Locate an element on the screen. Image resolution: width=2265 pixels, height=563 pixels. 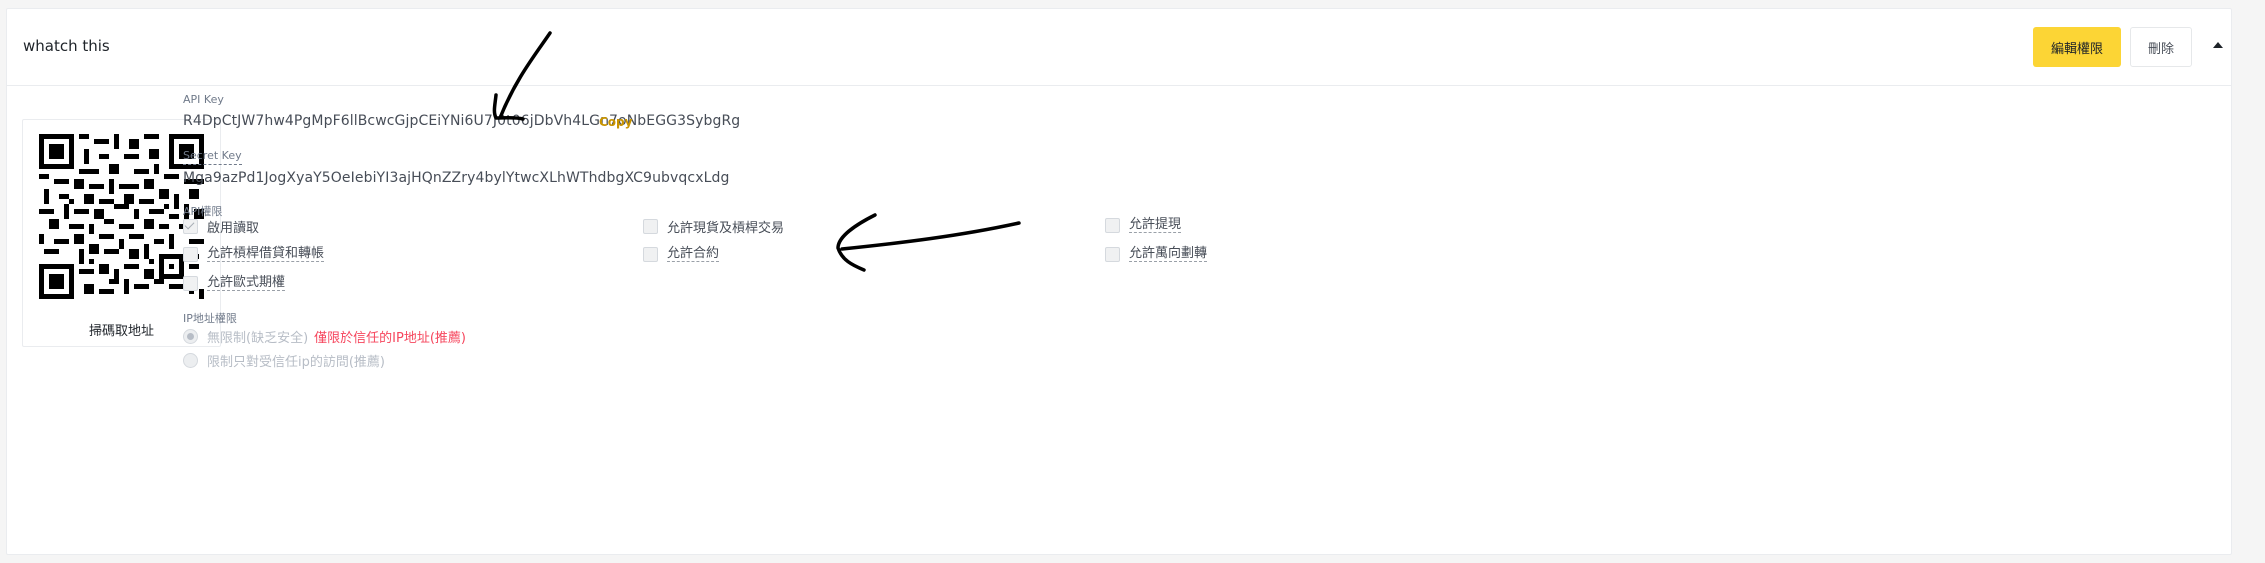
permission-withdrawals: 允許提現 is located at coordinates (1143, 225).